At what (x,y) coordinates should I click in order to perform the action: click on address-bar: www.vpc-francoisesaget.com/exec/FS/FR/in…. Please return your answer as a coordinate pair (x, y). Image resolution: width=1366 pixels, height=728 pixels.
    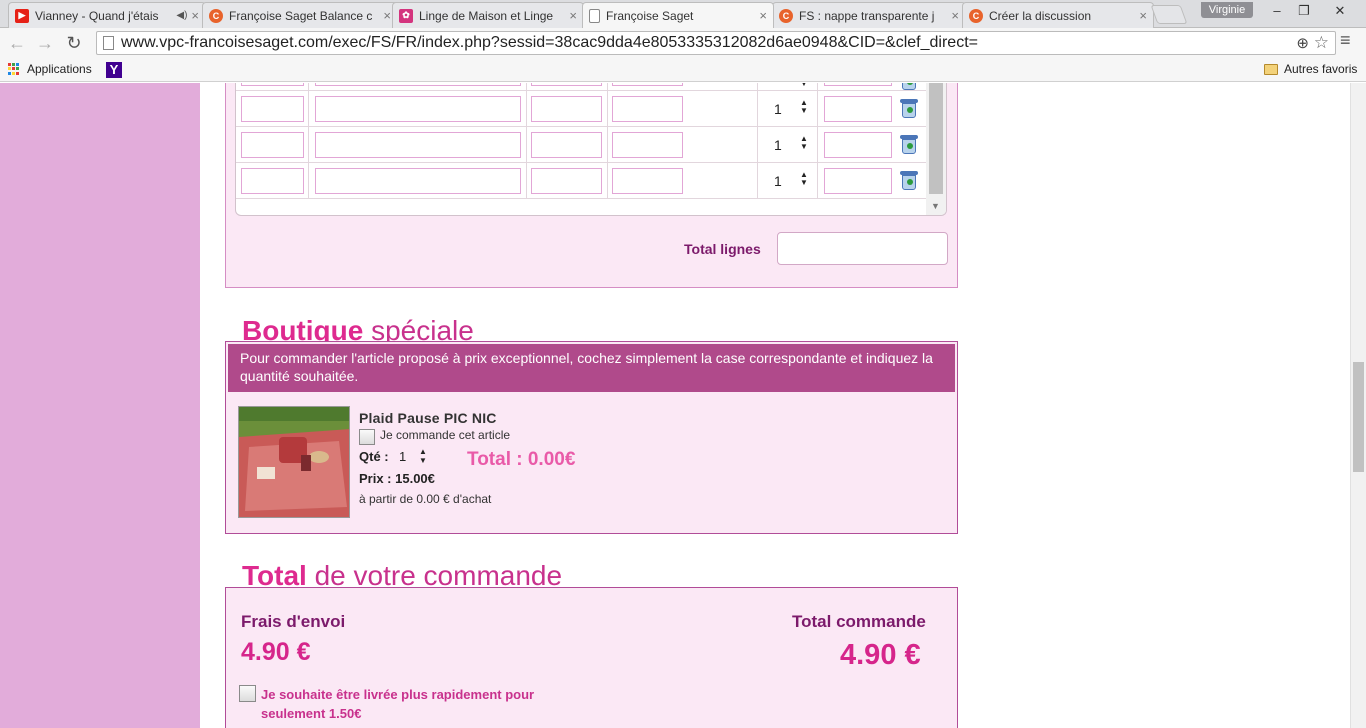
    Looking at the image, I should click on (716, 43).